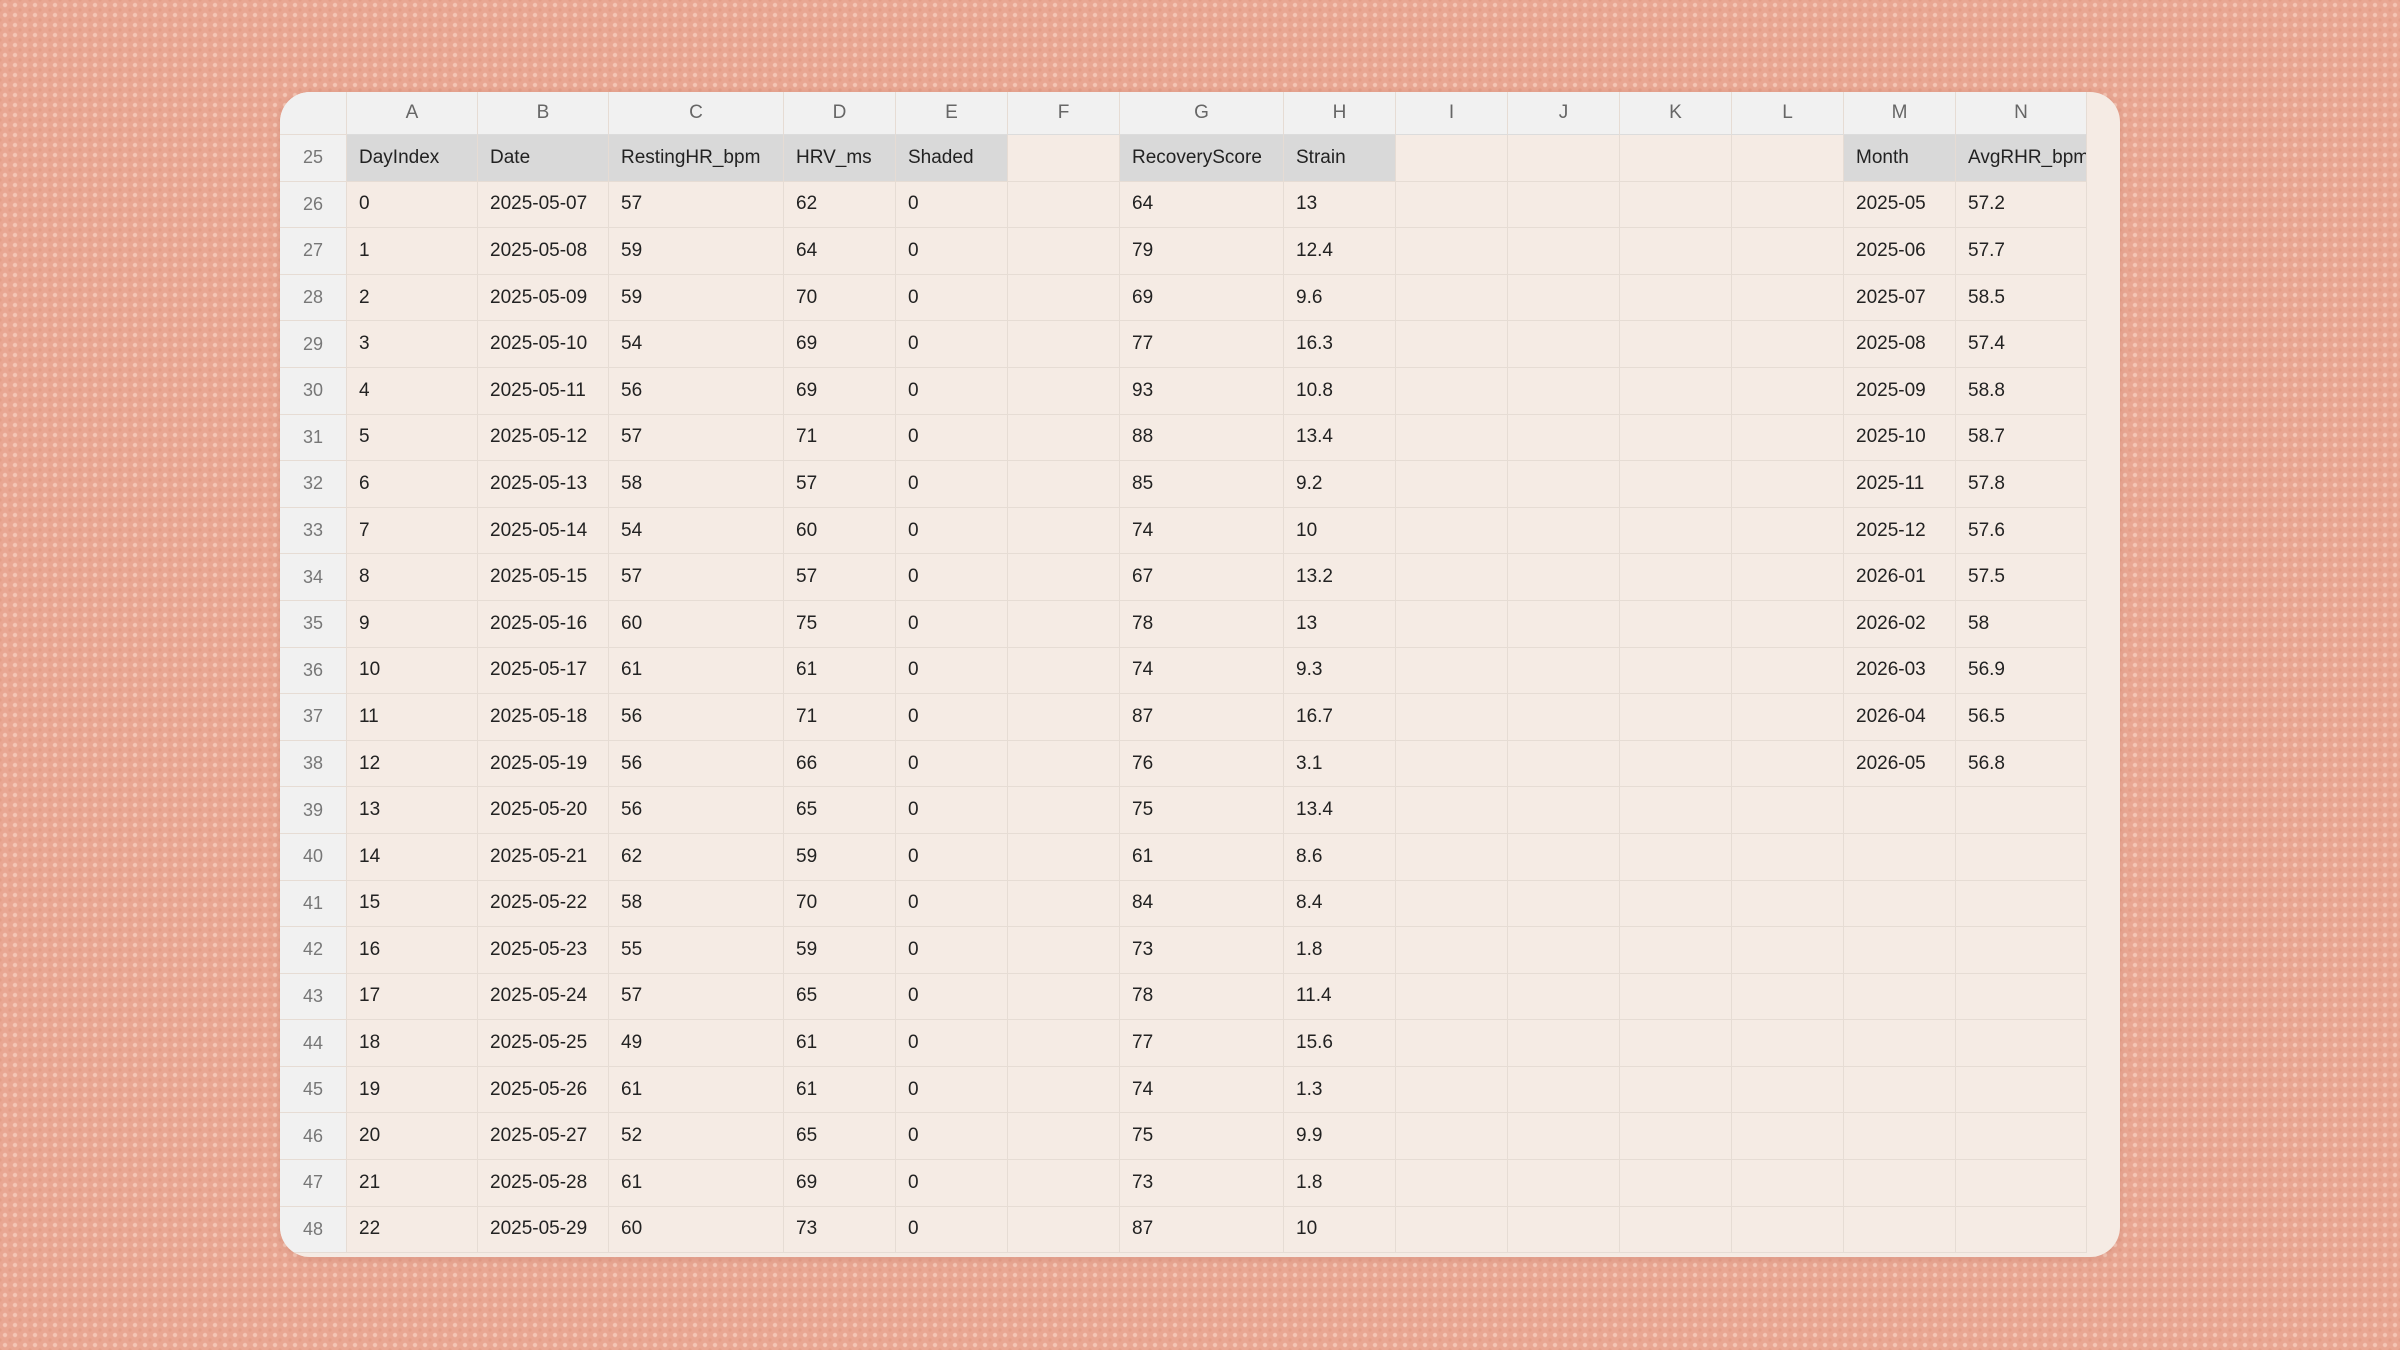 The height and width of the screenshot is (1350, 2400). Describe the element at coordinates (840, 531) in the screenshot. I see `cell-d: 60` at that location.